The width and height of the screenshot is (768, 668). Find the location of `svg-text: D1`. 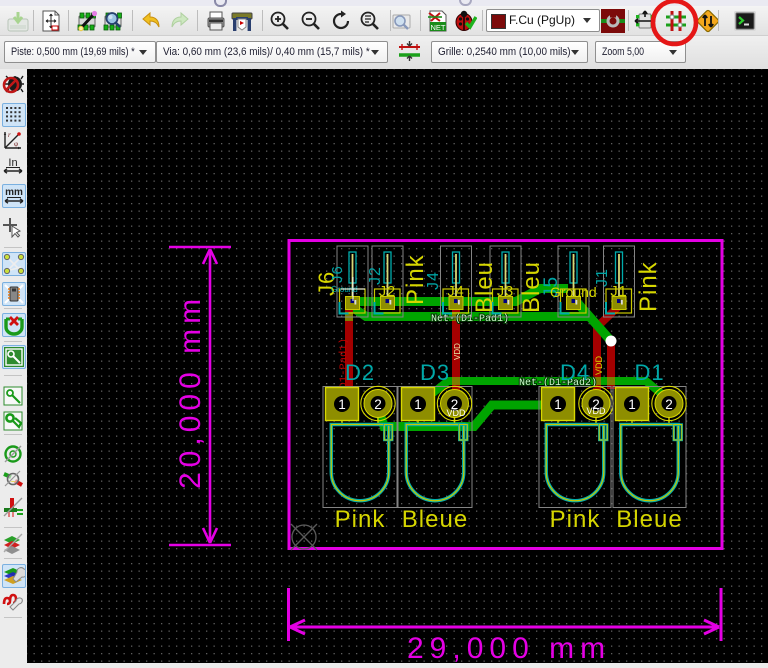

svg-text: D1 is located at coordinates (649, 372).